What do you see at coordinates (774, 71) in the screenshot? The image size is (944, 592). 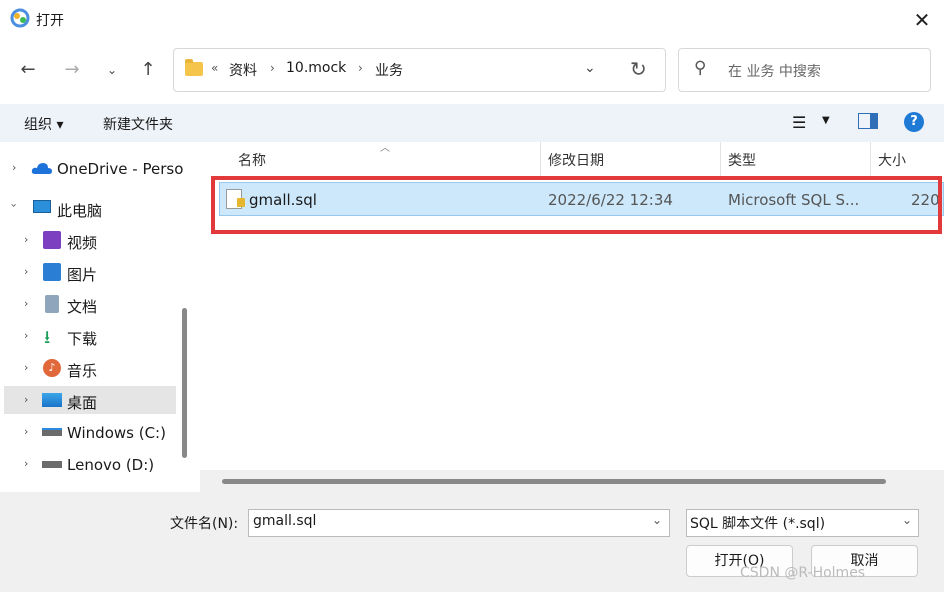 I see `search-input: 在 业务 中搜索` at bounding box center [774, 71].